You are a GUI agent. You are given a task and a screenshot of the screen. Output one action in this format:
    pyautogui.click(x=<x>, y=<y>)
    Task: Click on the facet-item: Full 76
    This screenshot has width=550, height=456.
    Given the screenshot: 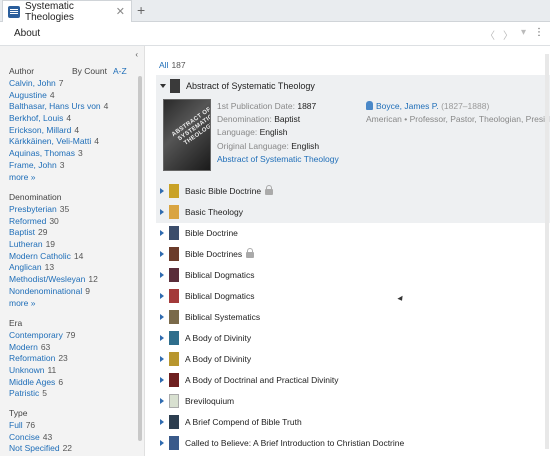 What is the action you would take?
    pyautogui.click(x=40, y=426)
    